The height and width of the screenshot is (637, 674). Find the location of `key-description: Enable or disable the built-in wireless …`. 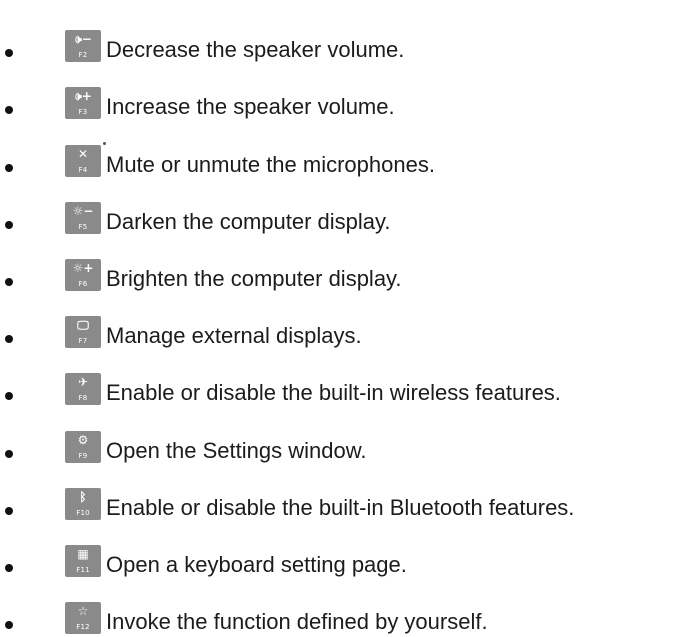

key-description: Enable or disable the built-in wireless … is located at coordinates (333, 393).